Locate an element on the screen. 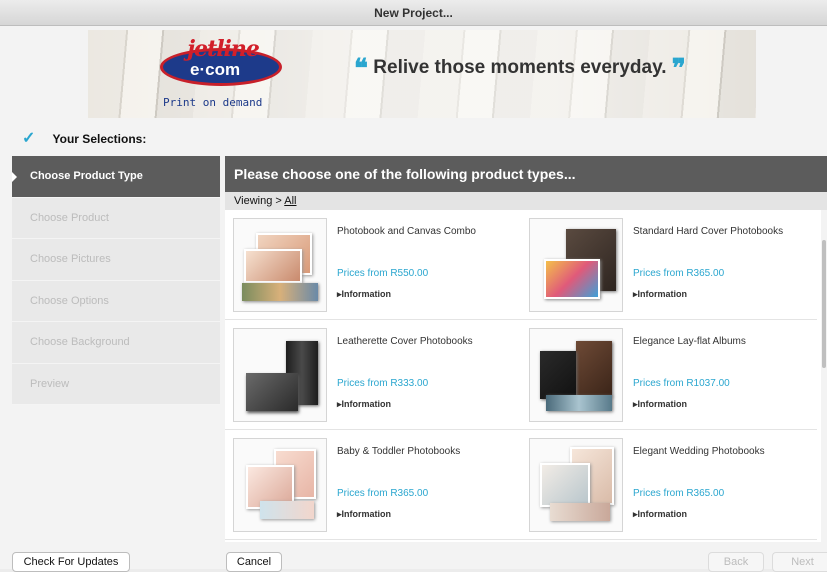 This screenshot has width=827, height=572. step-choose-product: Choose Product is located at coordinates (116, 218).